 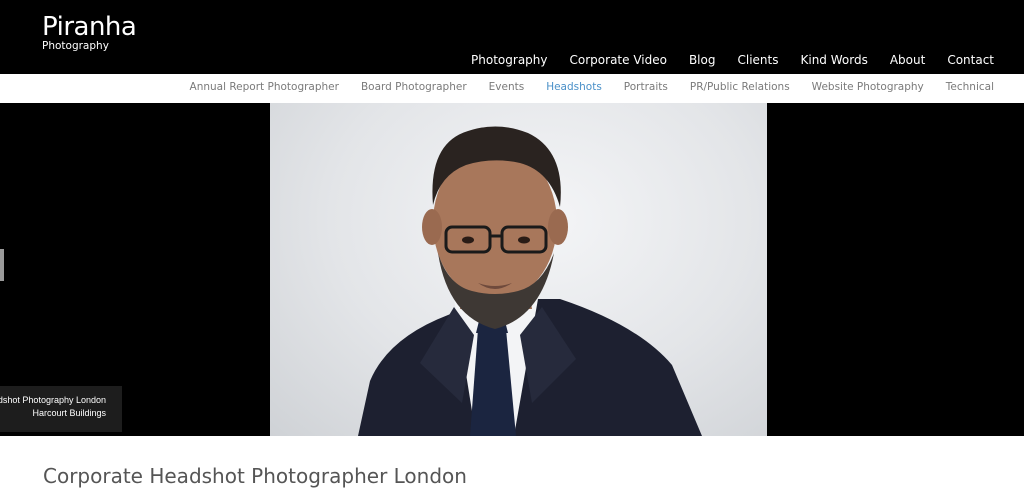 I want to click on subnav-headshots: Headshots, so click(x=574, y=87).